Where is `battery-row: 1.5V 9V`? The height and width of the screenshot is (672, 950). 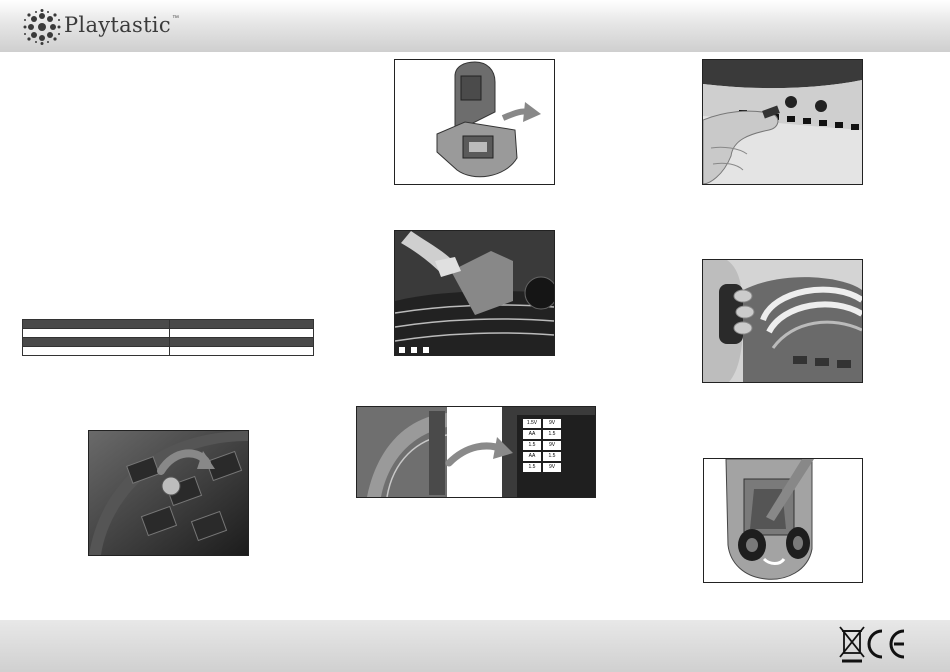 battery-row: 1.5V 9V is located at coordinates (544, 423).